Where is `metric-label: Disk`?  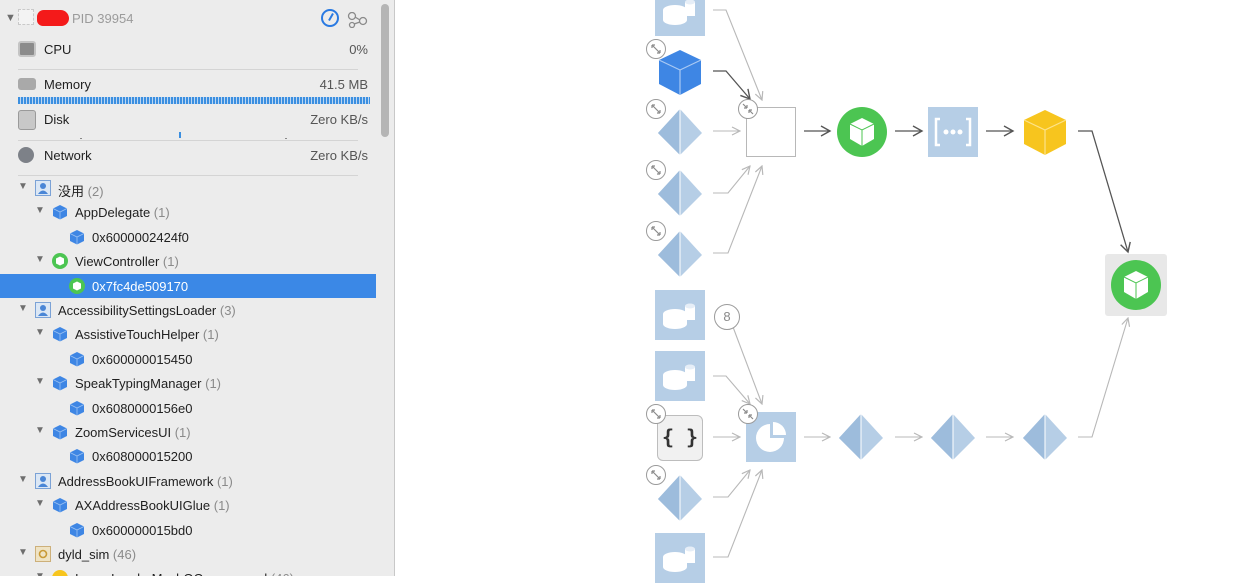
metric-label: Disk is located at coordinates (57, 119).